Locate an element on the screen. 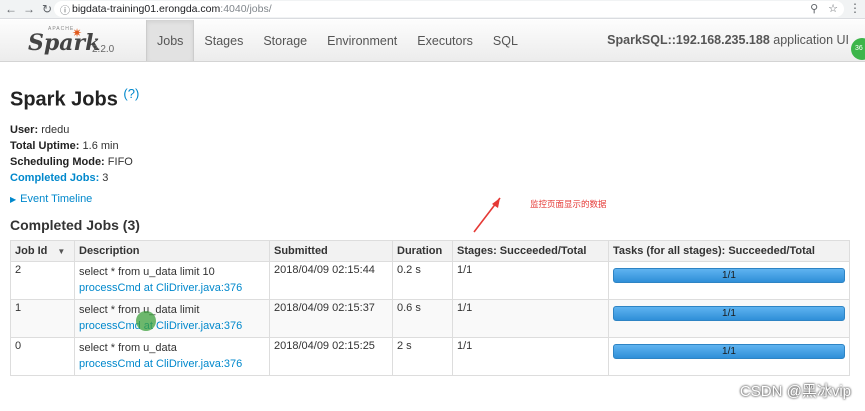  page-title-text: Spark Jobs is located at coordinates (64, 99).